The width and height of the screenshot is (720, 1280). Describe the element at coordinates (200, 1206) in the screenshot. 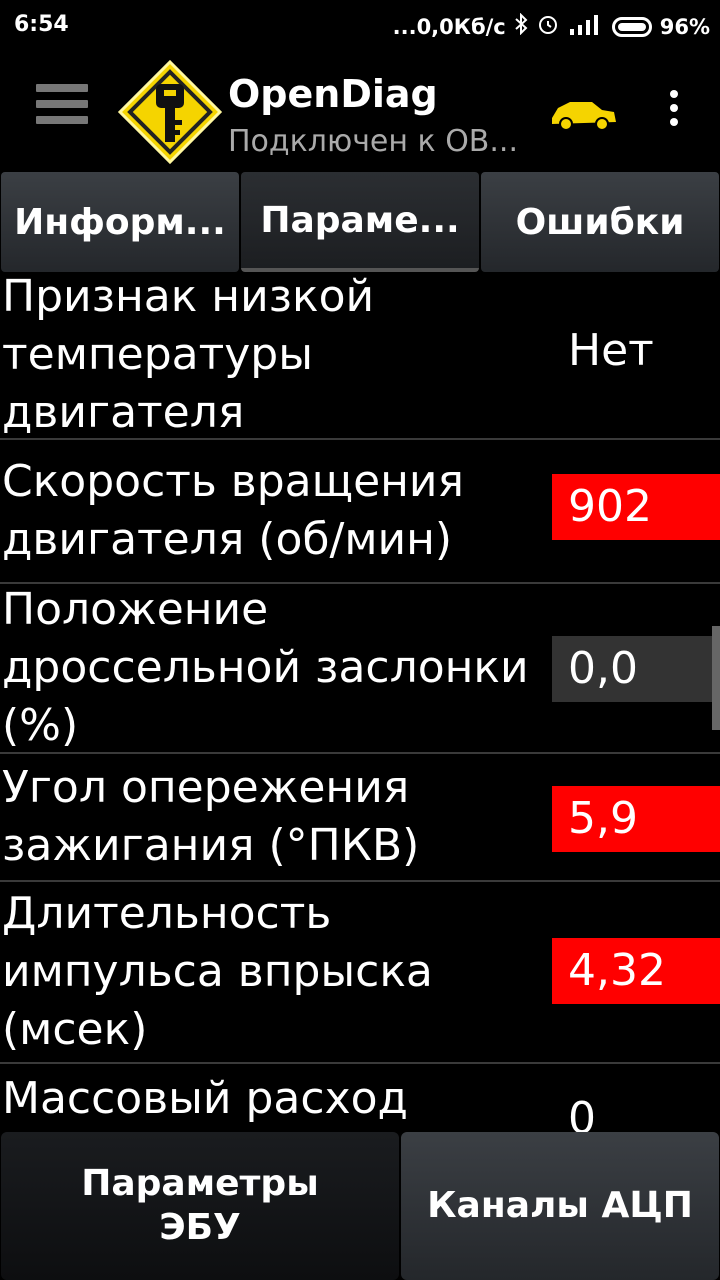

I see `ecu-parameters-button: Параметры ЭБУ` at that location.